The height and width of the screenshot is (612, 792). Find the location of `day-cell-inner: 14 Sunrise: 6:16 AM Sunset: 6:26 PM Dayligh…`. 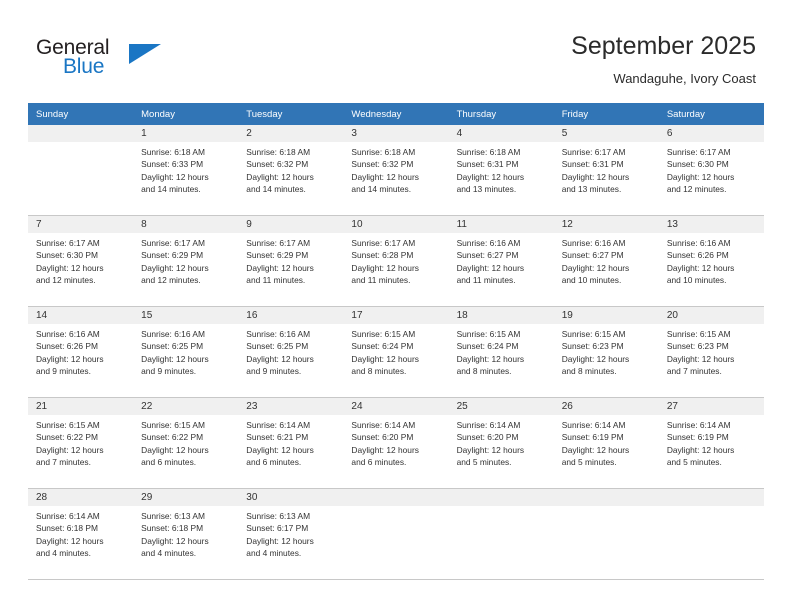

day-cell-inner: 14 Sunrise: 6:16 AM Sunset: 6:26 PM Dayligh… is located at coordinates (81, 352).